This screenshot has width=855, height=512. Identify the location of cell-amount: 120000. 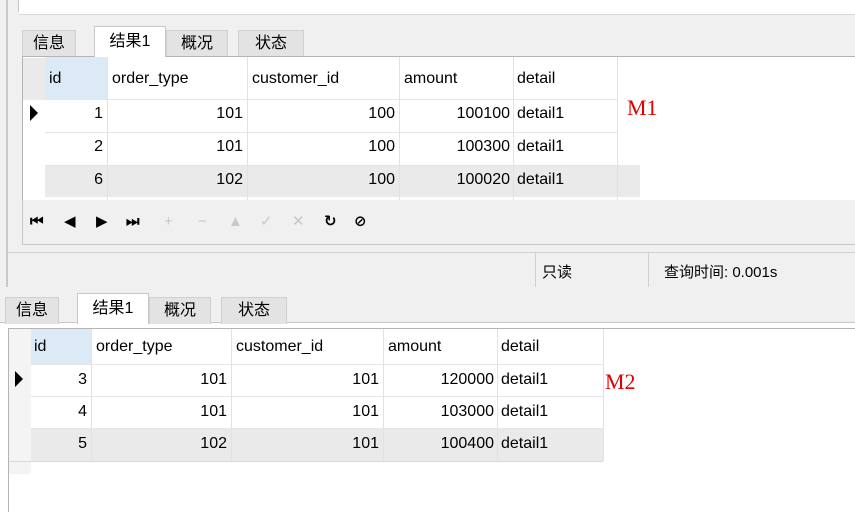
(438, 380).